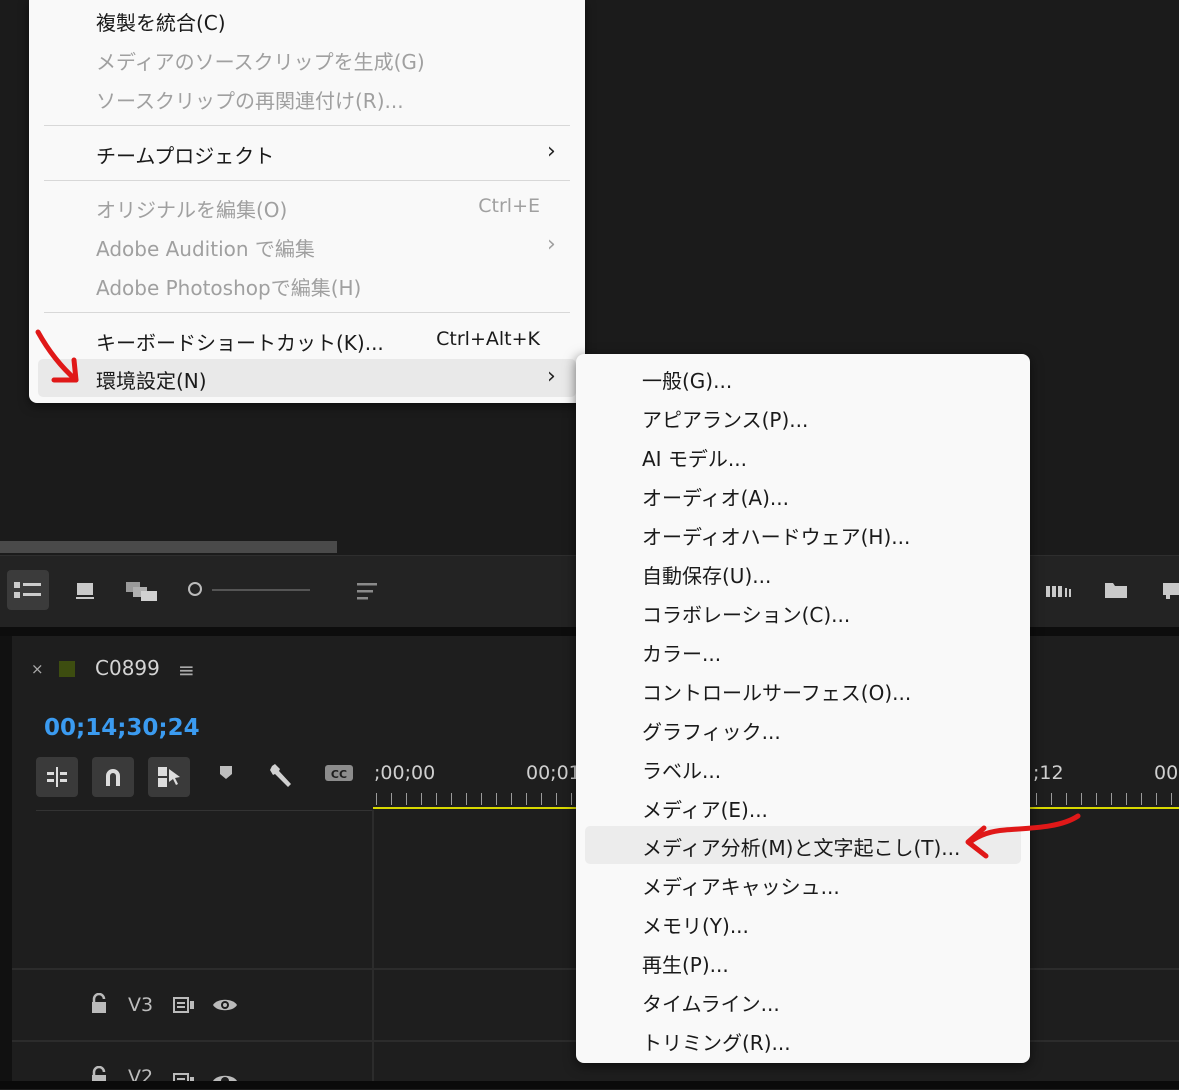  I want to click on menu-item-label: 複製を統合(C), so click(161, 23).